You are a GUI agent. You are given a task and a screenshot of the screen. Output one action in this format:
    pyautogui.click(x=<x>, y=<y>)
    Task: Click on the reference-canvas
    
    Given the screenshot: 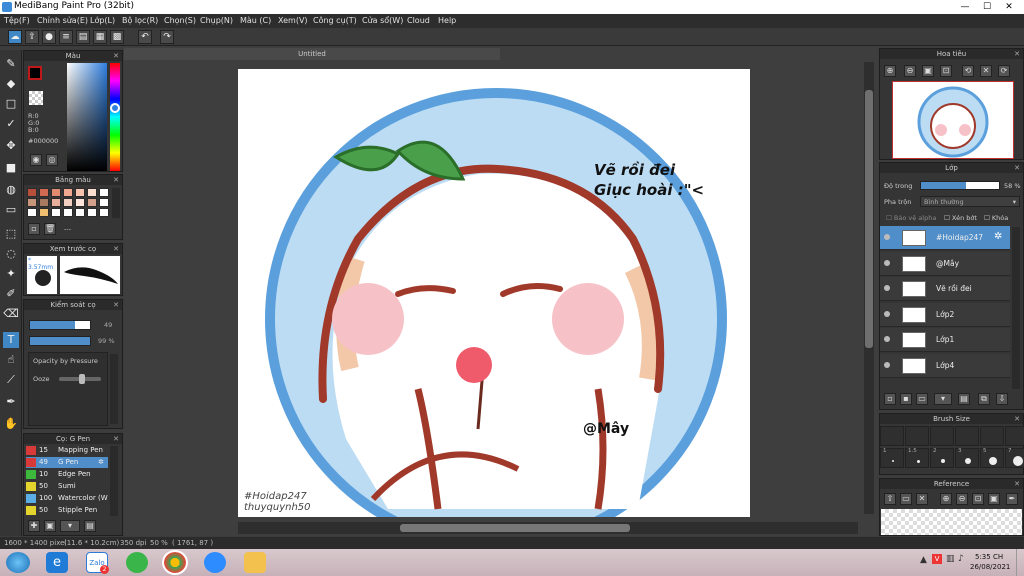 What is the action you would take?
    pyautogui.click(x=951, y=522)
    